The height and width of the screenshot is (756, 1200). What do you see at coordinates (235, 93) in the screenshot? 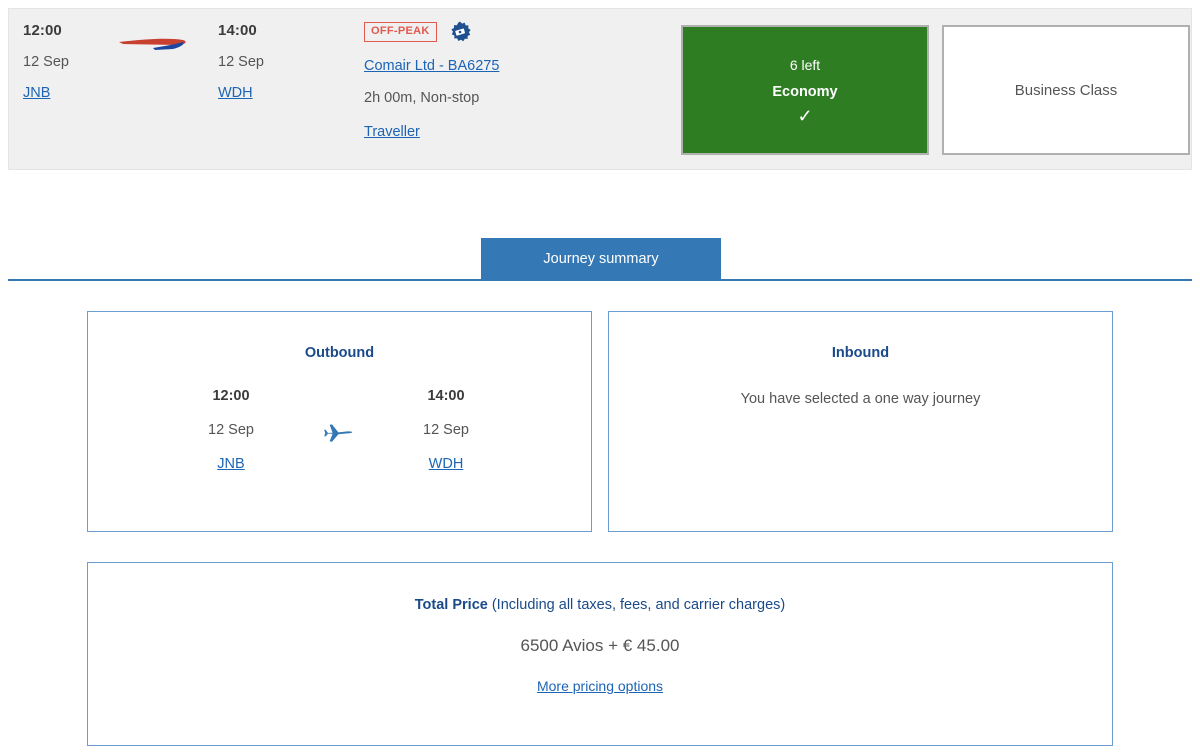
I see `arrival-airport-link: WDH` at bounding box center [235, 93].